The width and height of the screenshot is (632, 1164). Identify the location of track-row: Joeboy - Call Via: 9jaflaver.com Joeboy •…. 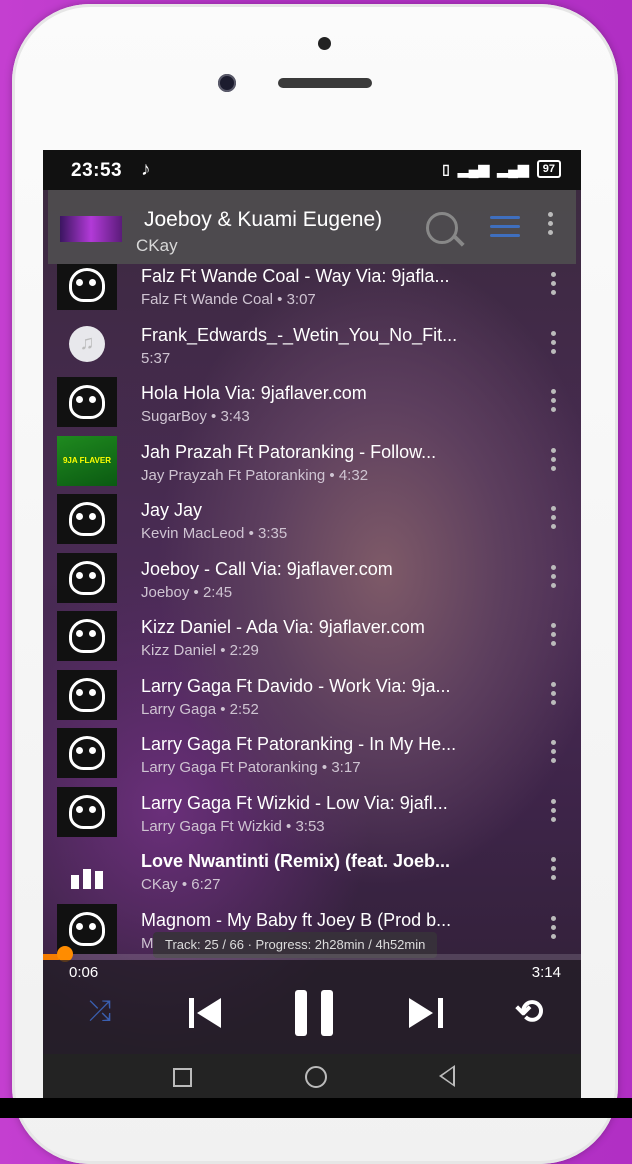
(312, 580).